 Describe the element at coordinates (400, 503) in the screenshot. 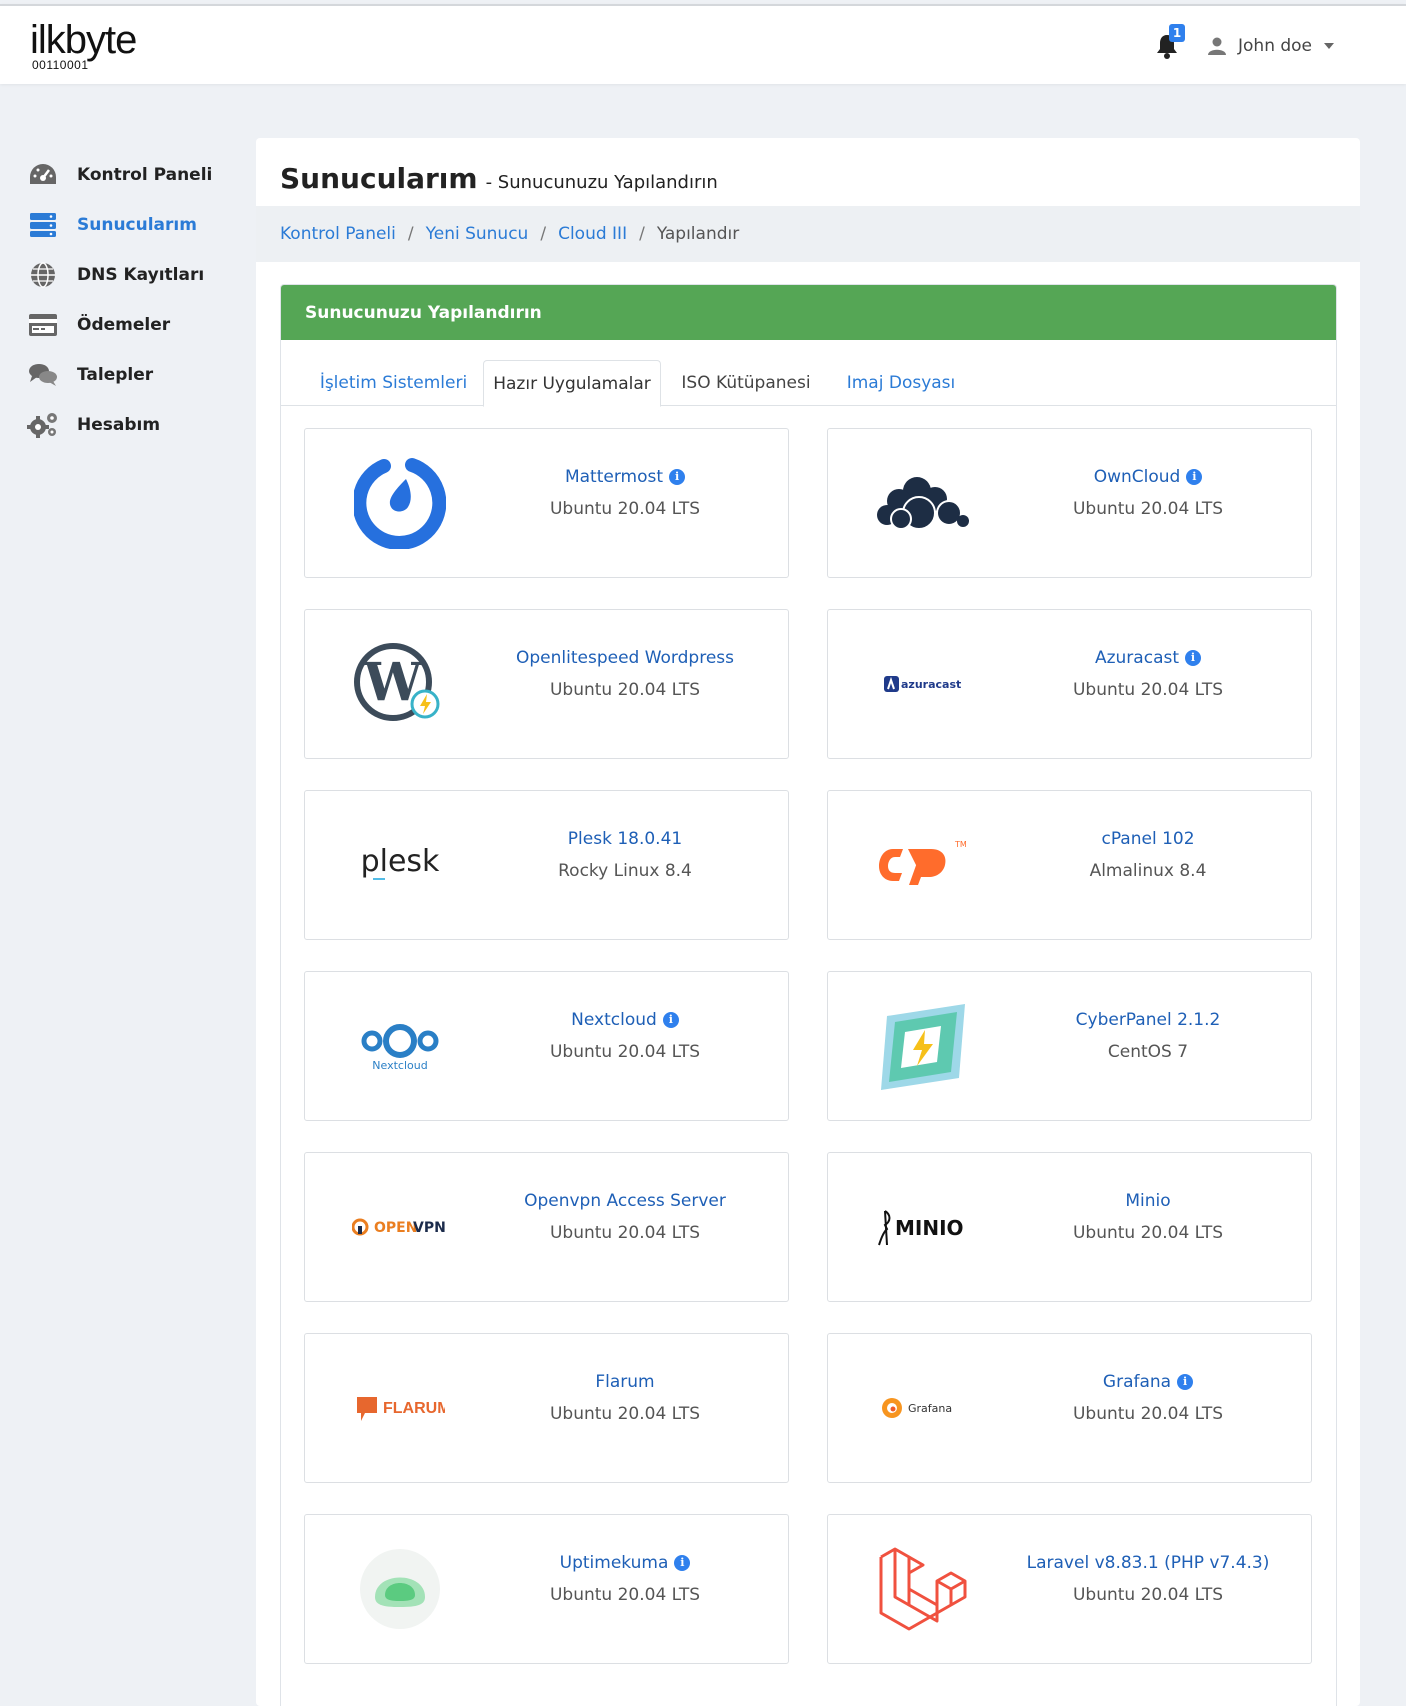

I see `mattermost-logo` at that location.